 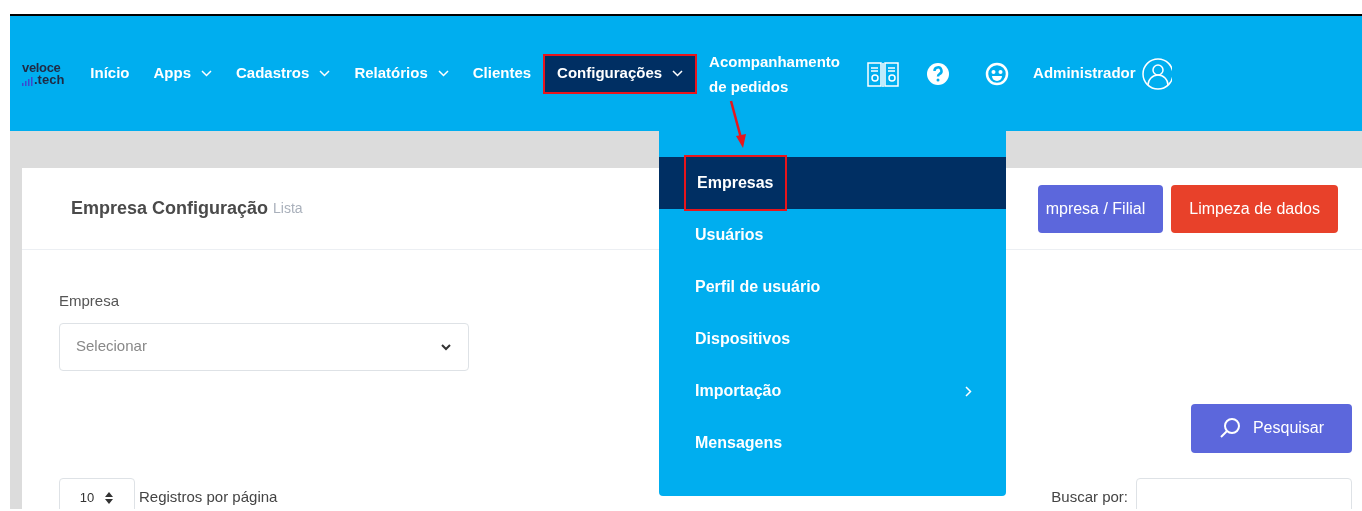 What do you see at coordinates (832, 183) in the screenshot?
I see `menu-item: Empresas` at bounding box center [832, 183].